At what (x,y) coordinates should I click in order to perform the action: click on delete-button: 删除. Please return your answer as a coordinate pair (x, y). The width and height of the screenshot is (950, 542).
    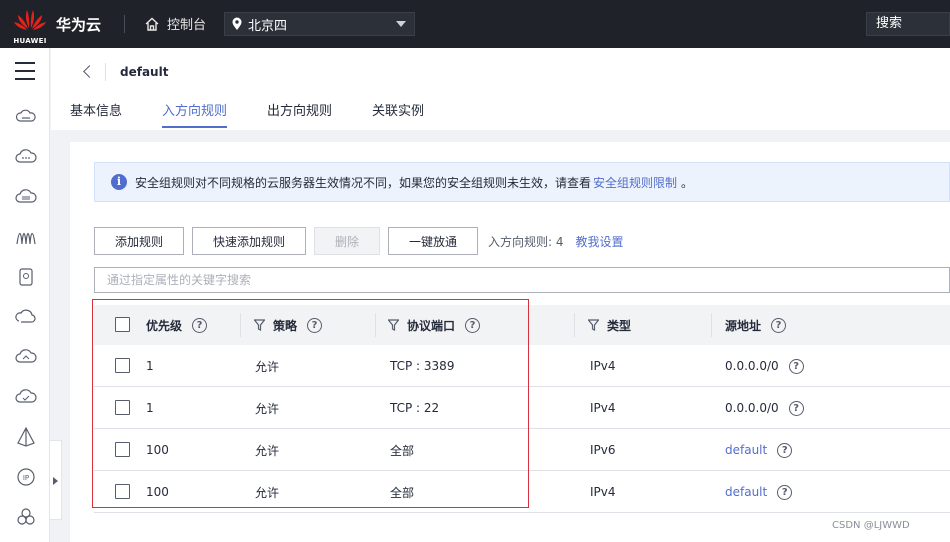
    Looking at the image, I should click on (347, 241).